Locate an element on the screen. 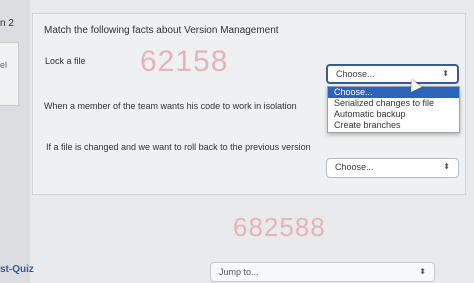  rollback-select: Choose... ⬍ is located at coordinates (392, 168).